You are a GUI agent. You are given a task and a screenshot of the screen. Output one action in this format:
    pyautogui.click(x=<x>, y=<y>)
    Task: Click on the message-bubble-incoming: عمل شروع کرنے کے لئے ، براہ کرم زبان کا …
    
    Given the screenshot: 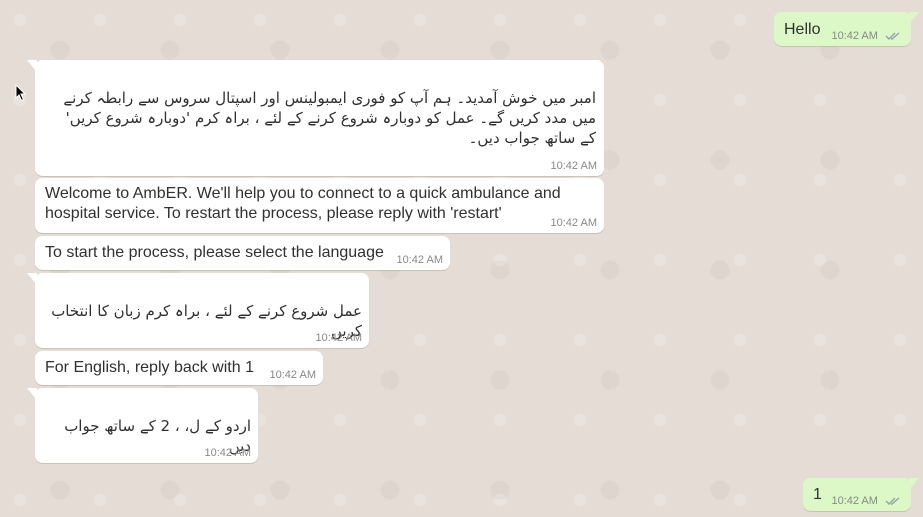 What is the action you would take?
    pyautogui.click(x=198, y=310)
    